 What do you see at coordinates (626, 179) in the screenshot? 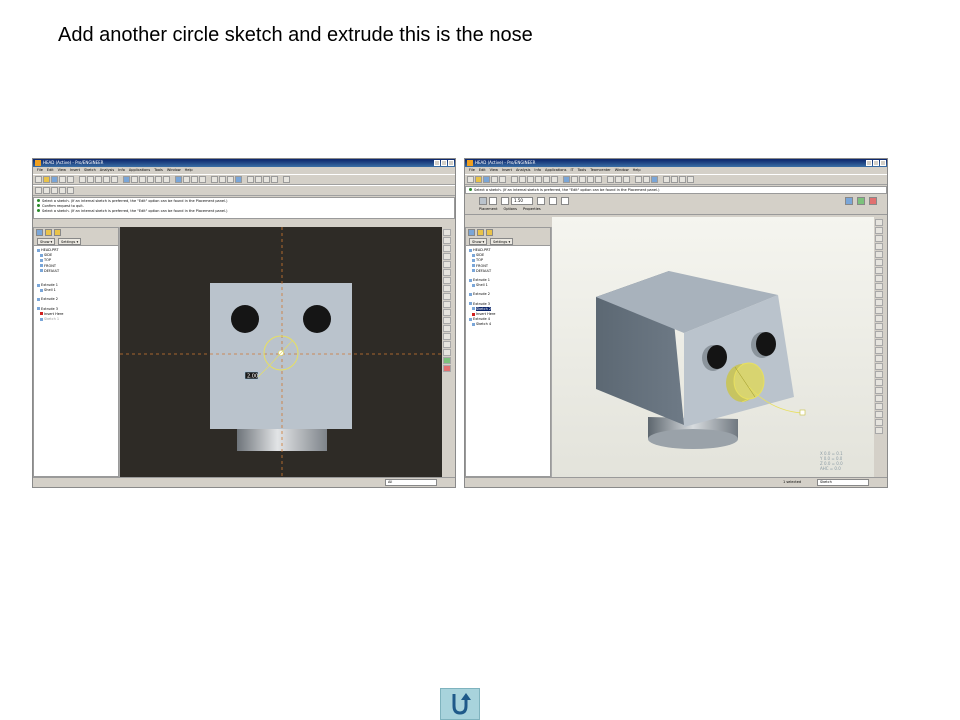
I see `layers-icon` at bounding box center [626, 179].